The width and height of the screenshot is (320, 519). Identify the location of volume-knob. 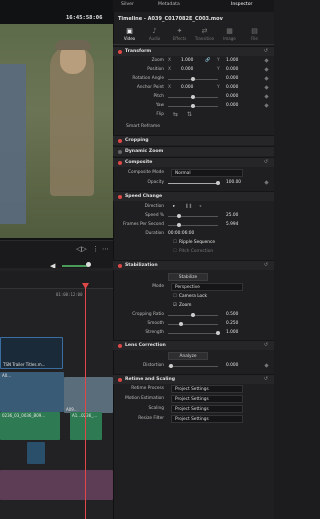
(88, 264).